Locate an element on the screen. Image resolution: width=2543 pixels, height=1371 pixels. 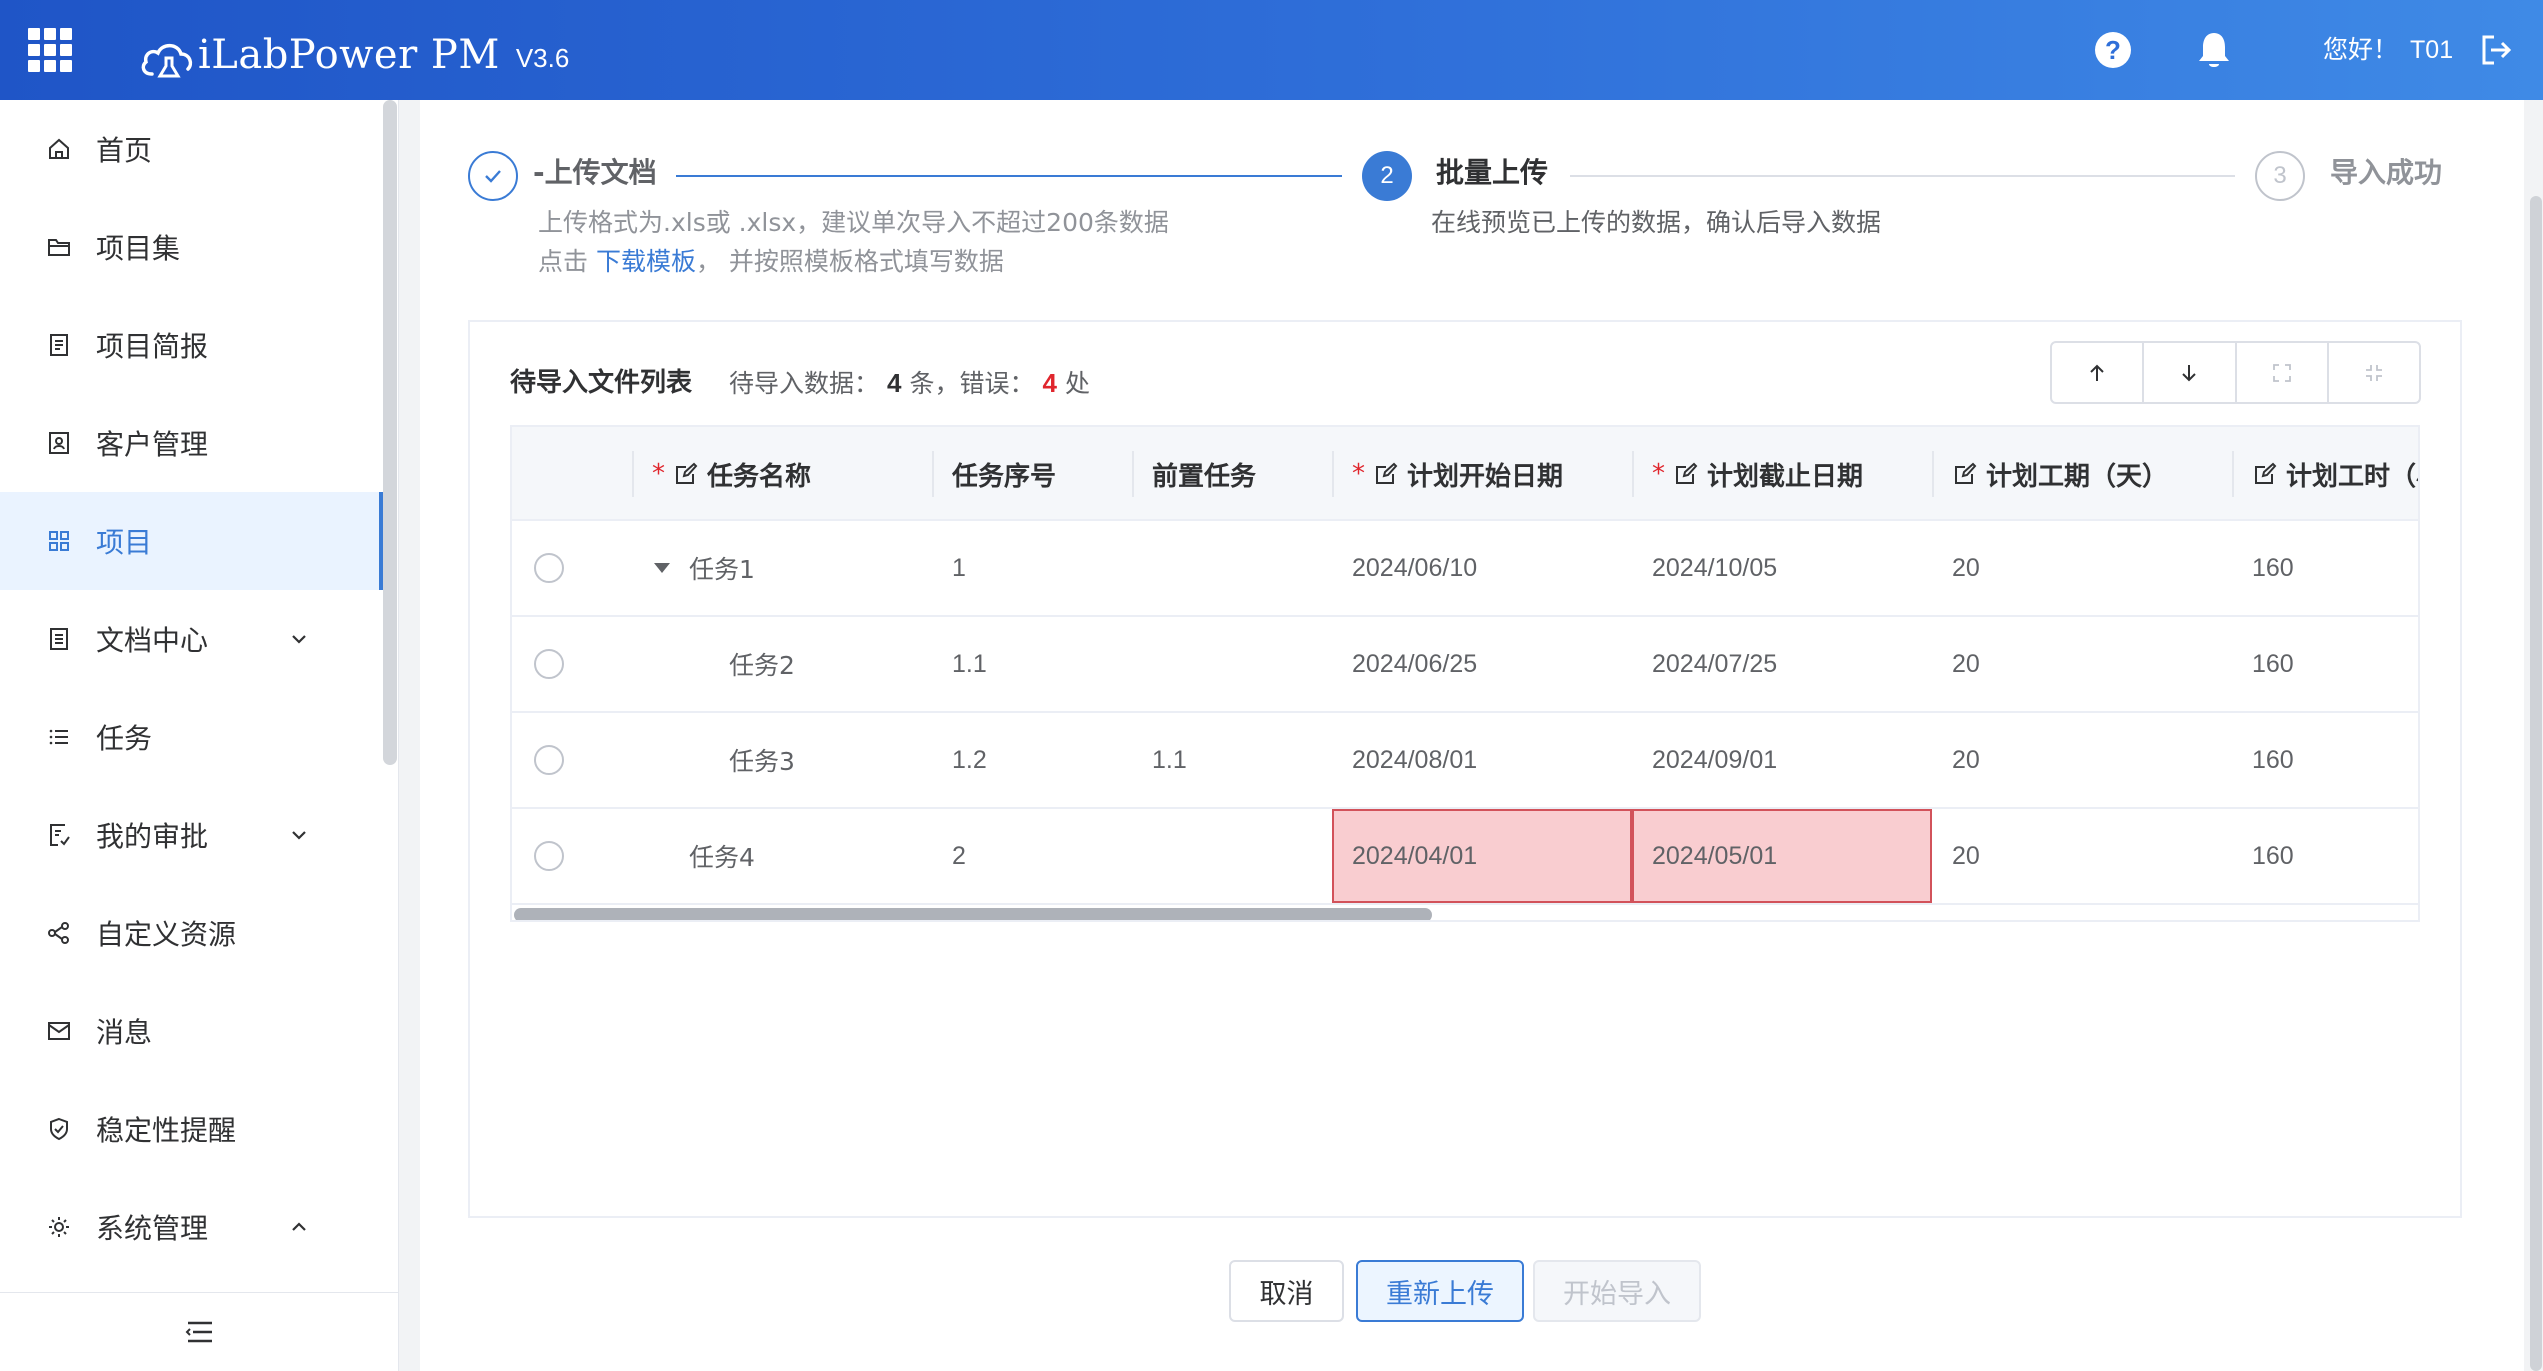
sidebar-item-tasks: 任务 is located at coordinates (191, 737).